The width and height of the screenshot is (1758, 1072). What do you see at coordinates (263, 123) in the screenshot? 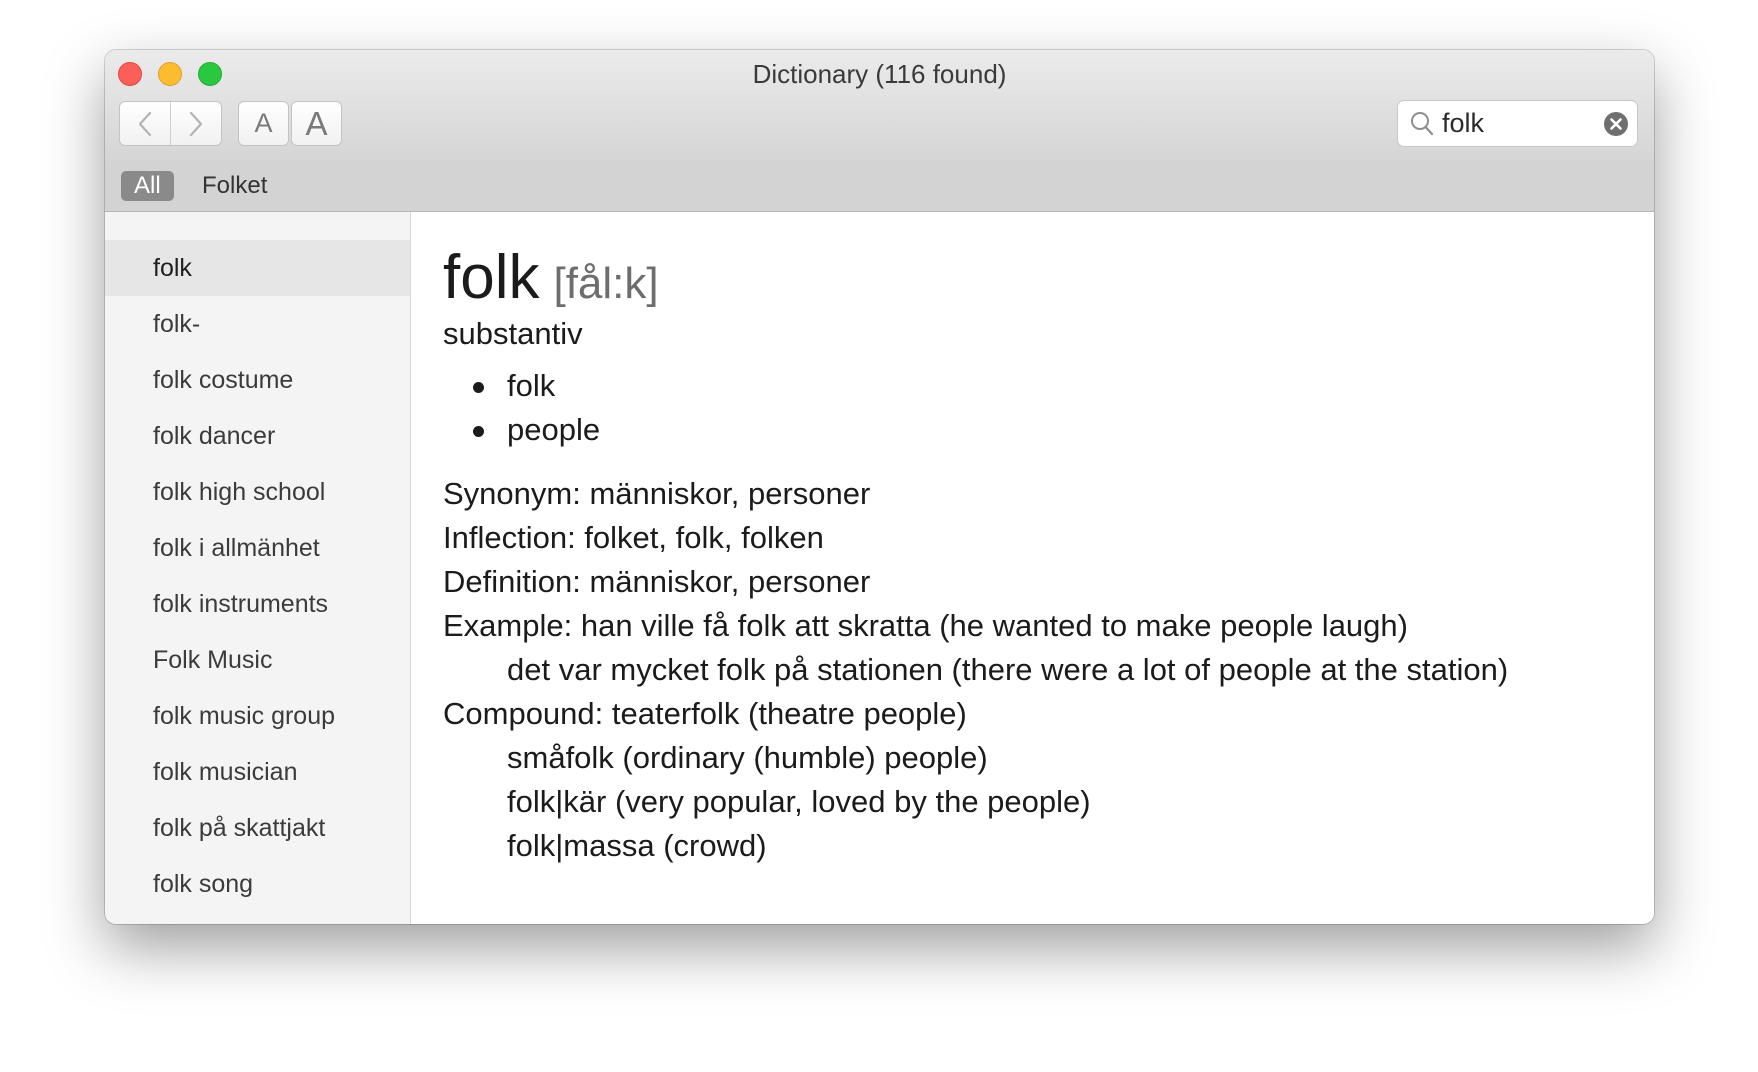
I see `decrease-font-size-button: A` at bounding box center [263, 123].